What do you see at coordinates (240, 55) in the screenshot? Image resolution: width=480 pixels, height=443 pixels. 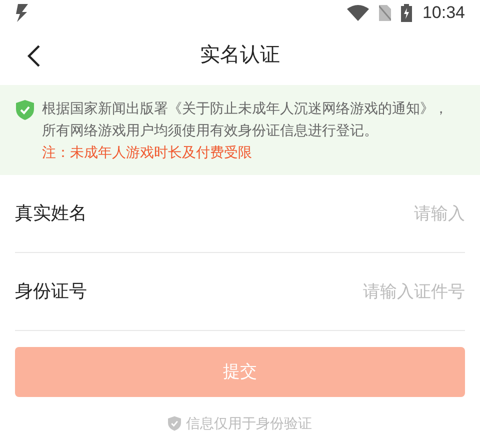 I see `page-title: 实名认证` at bounding box center [240, 55].